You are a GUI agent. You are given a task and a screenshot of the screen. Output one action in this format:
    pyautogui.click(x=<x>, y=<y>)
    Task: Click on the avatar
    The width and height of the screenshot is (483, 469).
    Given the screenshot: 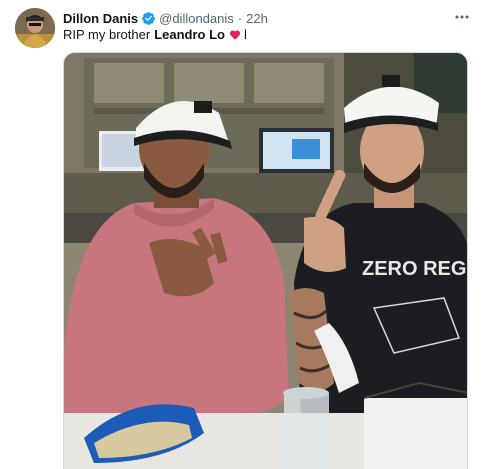 What is the action you would take?
    pyautogui.click(x=35, y=28)
    